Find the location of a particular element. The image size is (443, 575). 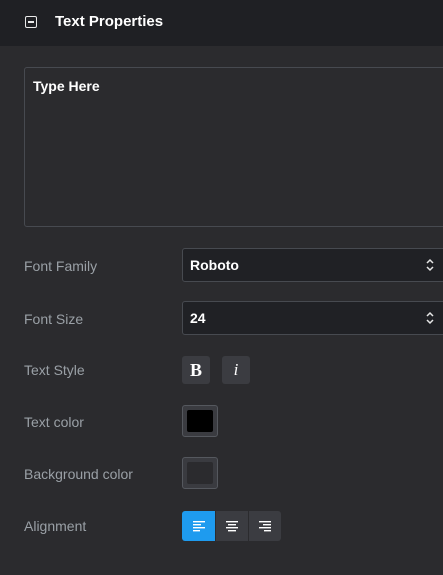

font-family-value: Roboto is located at coordinates (214, 265).